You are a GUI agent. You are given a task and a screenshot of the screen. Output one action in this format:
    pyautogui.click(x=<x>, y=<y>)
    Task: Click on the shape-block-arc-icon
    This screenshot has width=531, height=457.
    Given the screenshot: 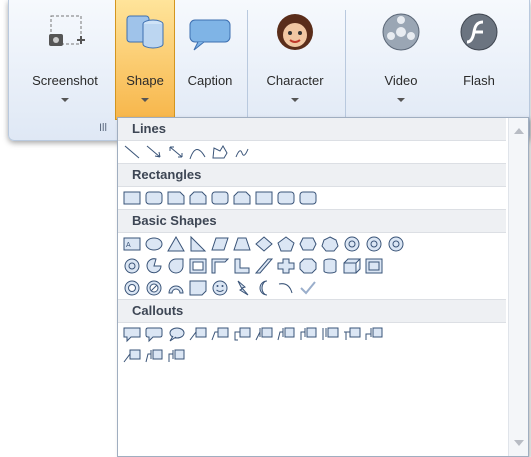 What is the action you would take?
    pyautogui.click(x=176, y=288)
    